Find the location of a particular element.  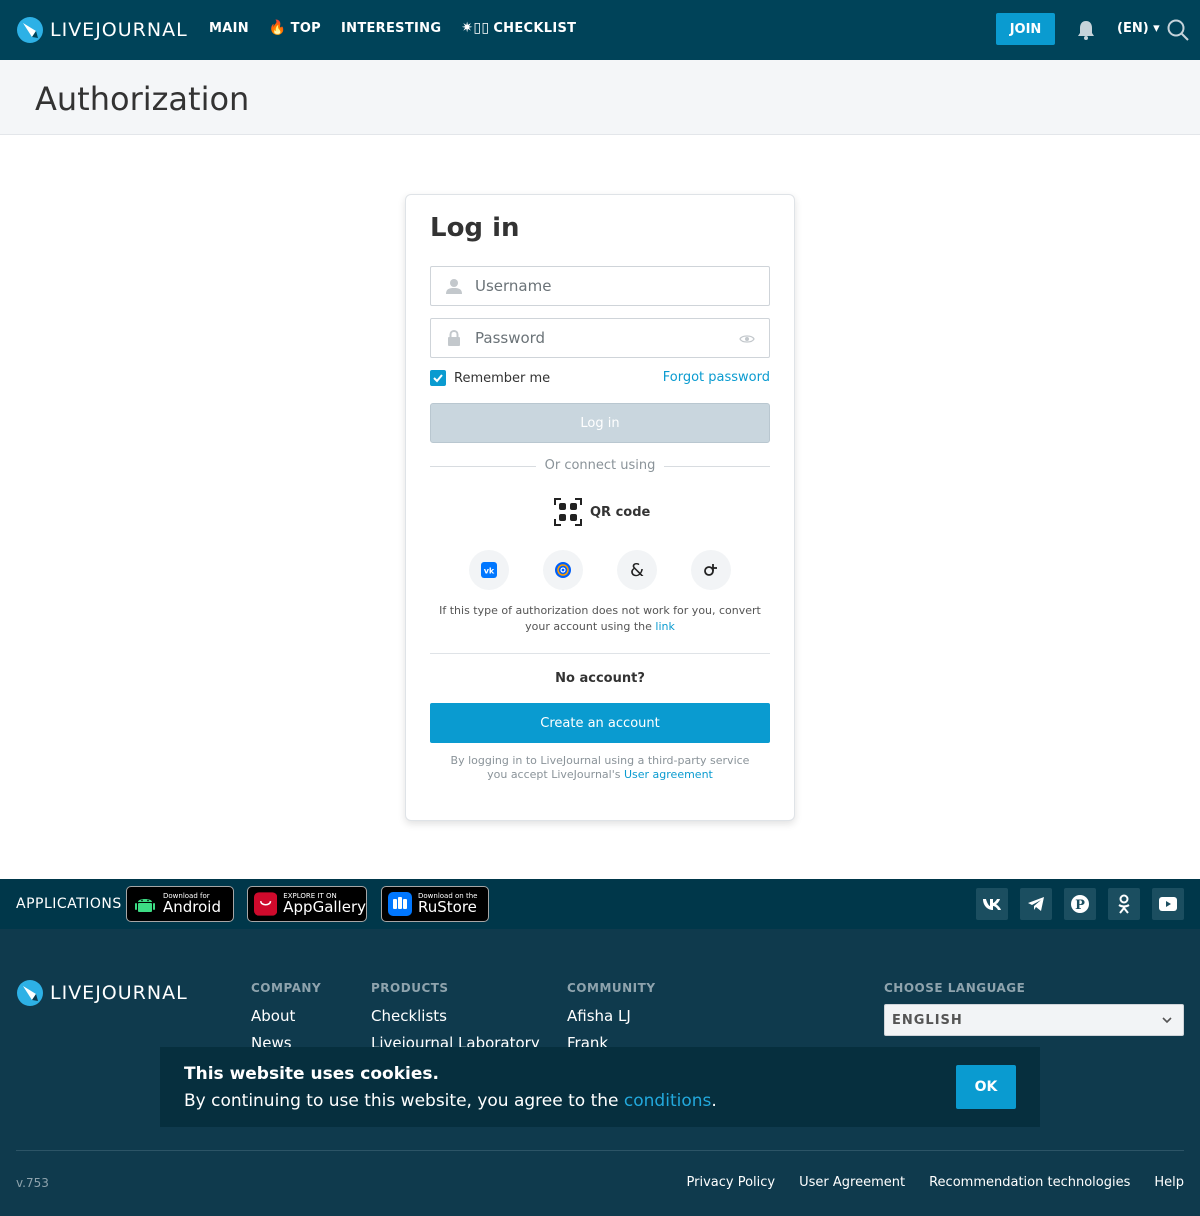

cookie-ok-button: OK is located at coordinates (986, 1087).